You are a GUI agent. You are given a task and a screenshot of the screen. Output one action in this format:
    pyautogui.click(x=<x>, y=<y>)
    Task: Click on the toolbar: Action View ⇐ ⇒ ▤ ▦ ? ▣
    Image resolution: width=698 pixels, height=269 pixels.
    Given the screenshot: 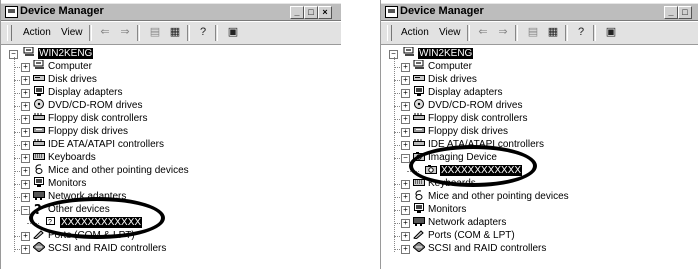 What is the action you would take?
    pyautogui.click(x=171, y=33)
    